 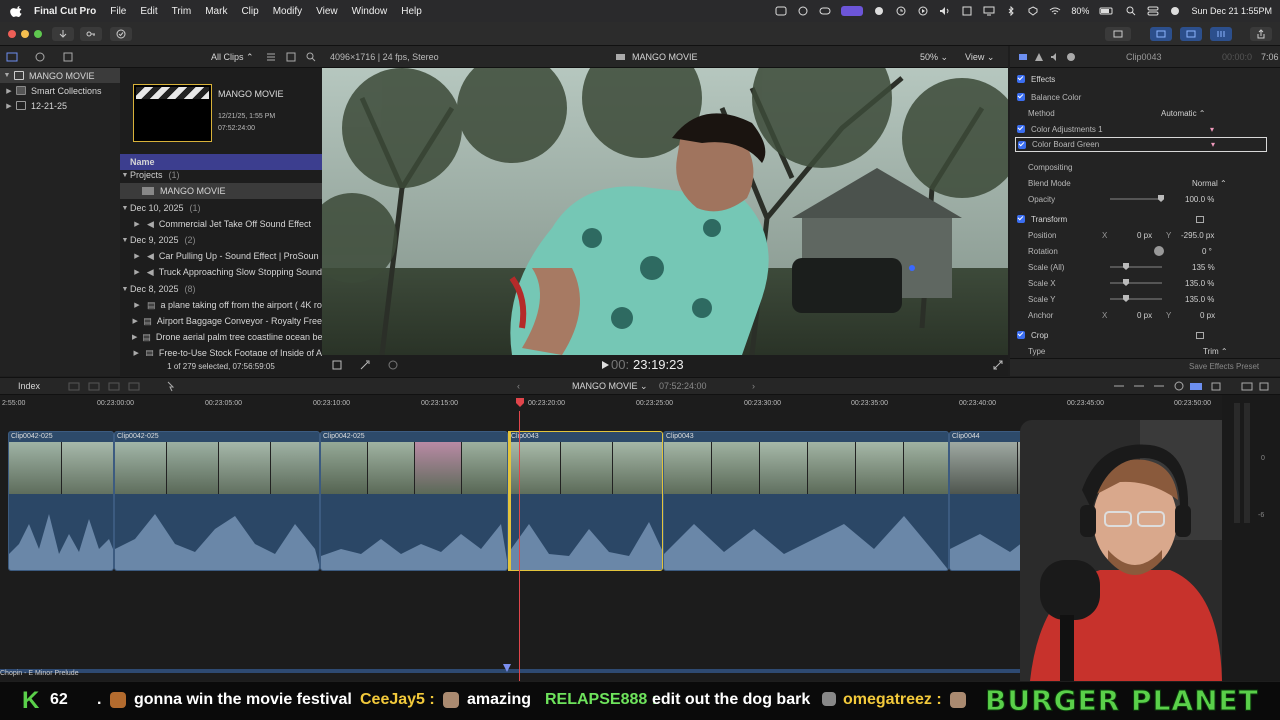 I want to click on crop-tool-icon, so click(x=337, y=365).